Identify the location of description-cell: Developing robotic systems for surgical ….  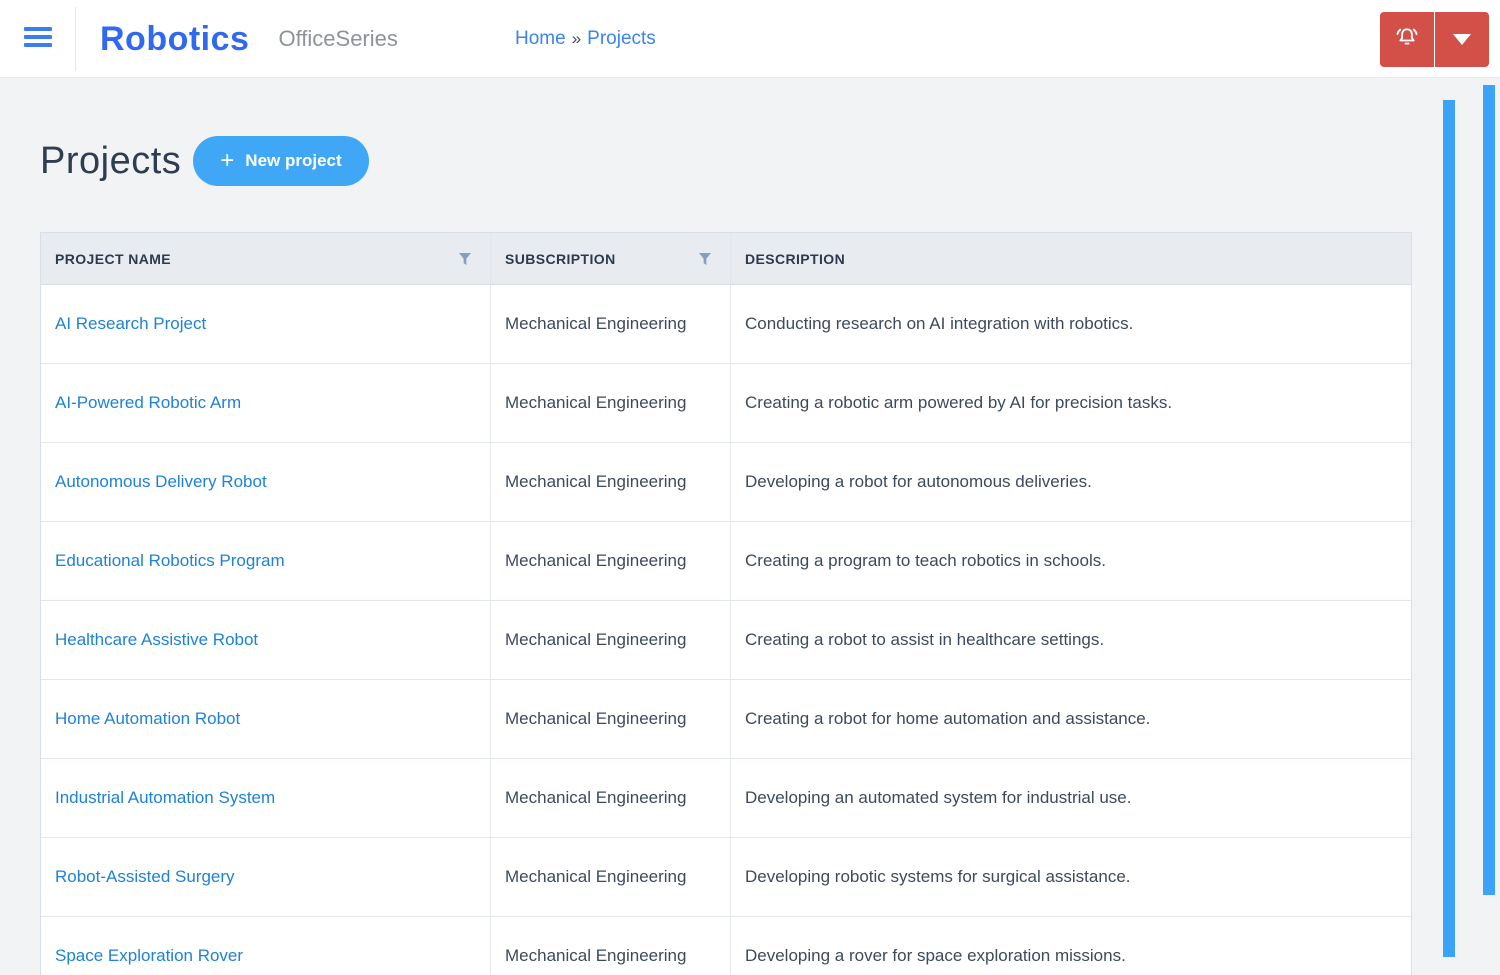
(938, 876).